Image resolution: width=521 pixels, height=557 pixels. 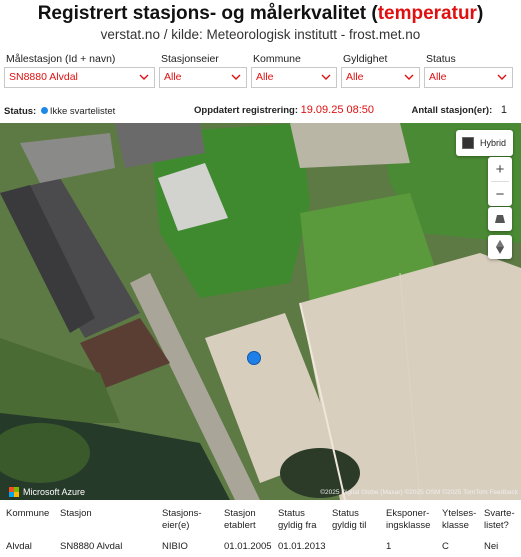 I want to click on station-count: Antall stasjon(er): 1, so click(x=459, y=110).